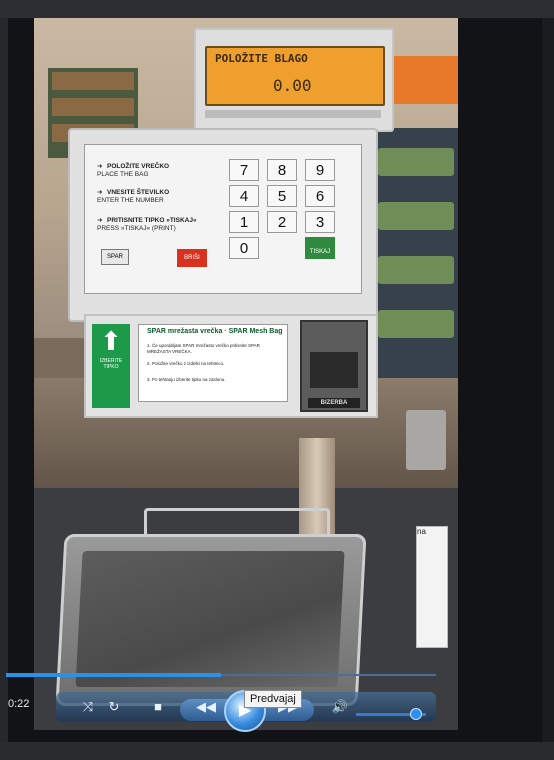  I want to click on label-dispenser: BIZERBA, so click(334, 366).